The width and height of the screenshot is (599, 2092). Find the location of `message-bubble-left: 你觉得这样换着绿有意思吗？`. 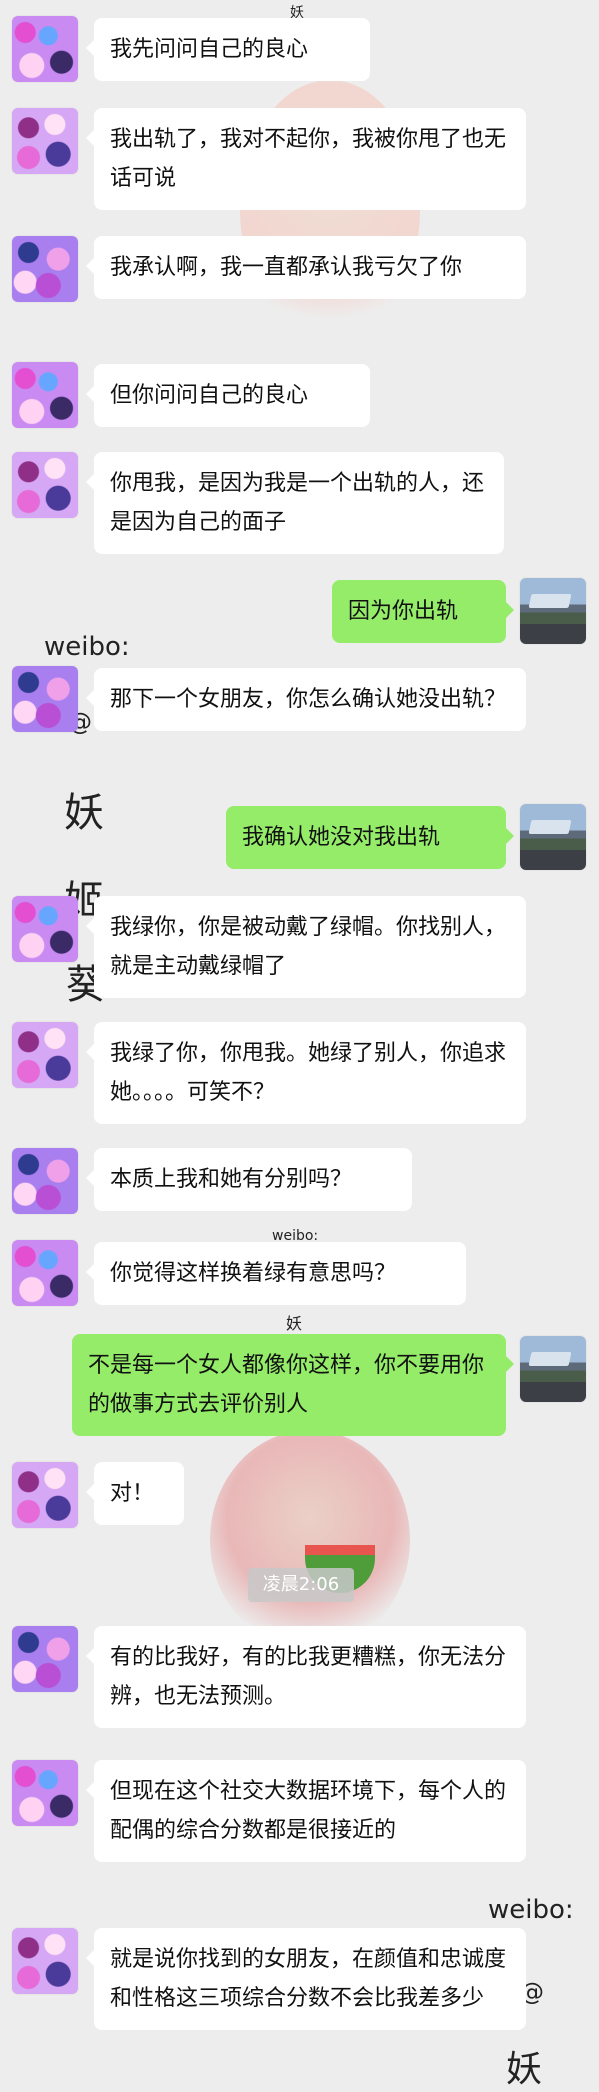

message-bubble-left: 你觉得这样换着绿有意思吗？ is located at coordinates (276, 1273).